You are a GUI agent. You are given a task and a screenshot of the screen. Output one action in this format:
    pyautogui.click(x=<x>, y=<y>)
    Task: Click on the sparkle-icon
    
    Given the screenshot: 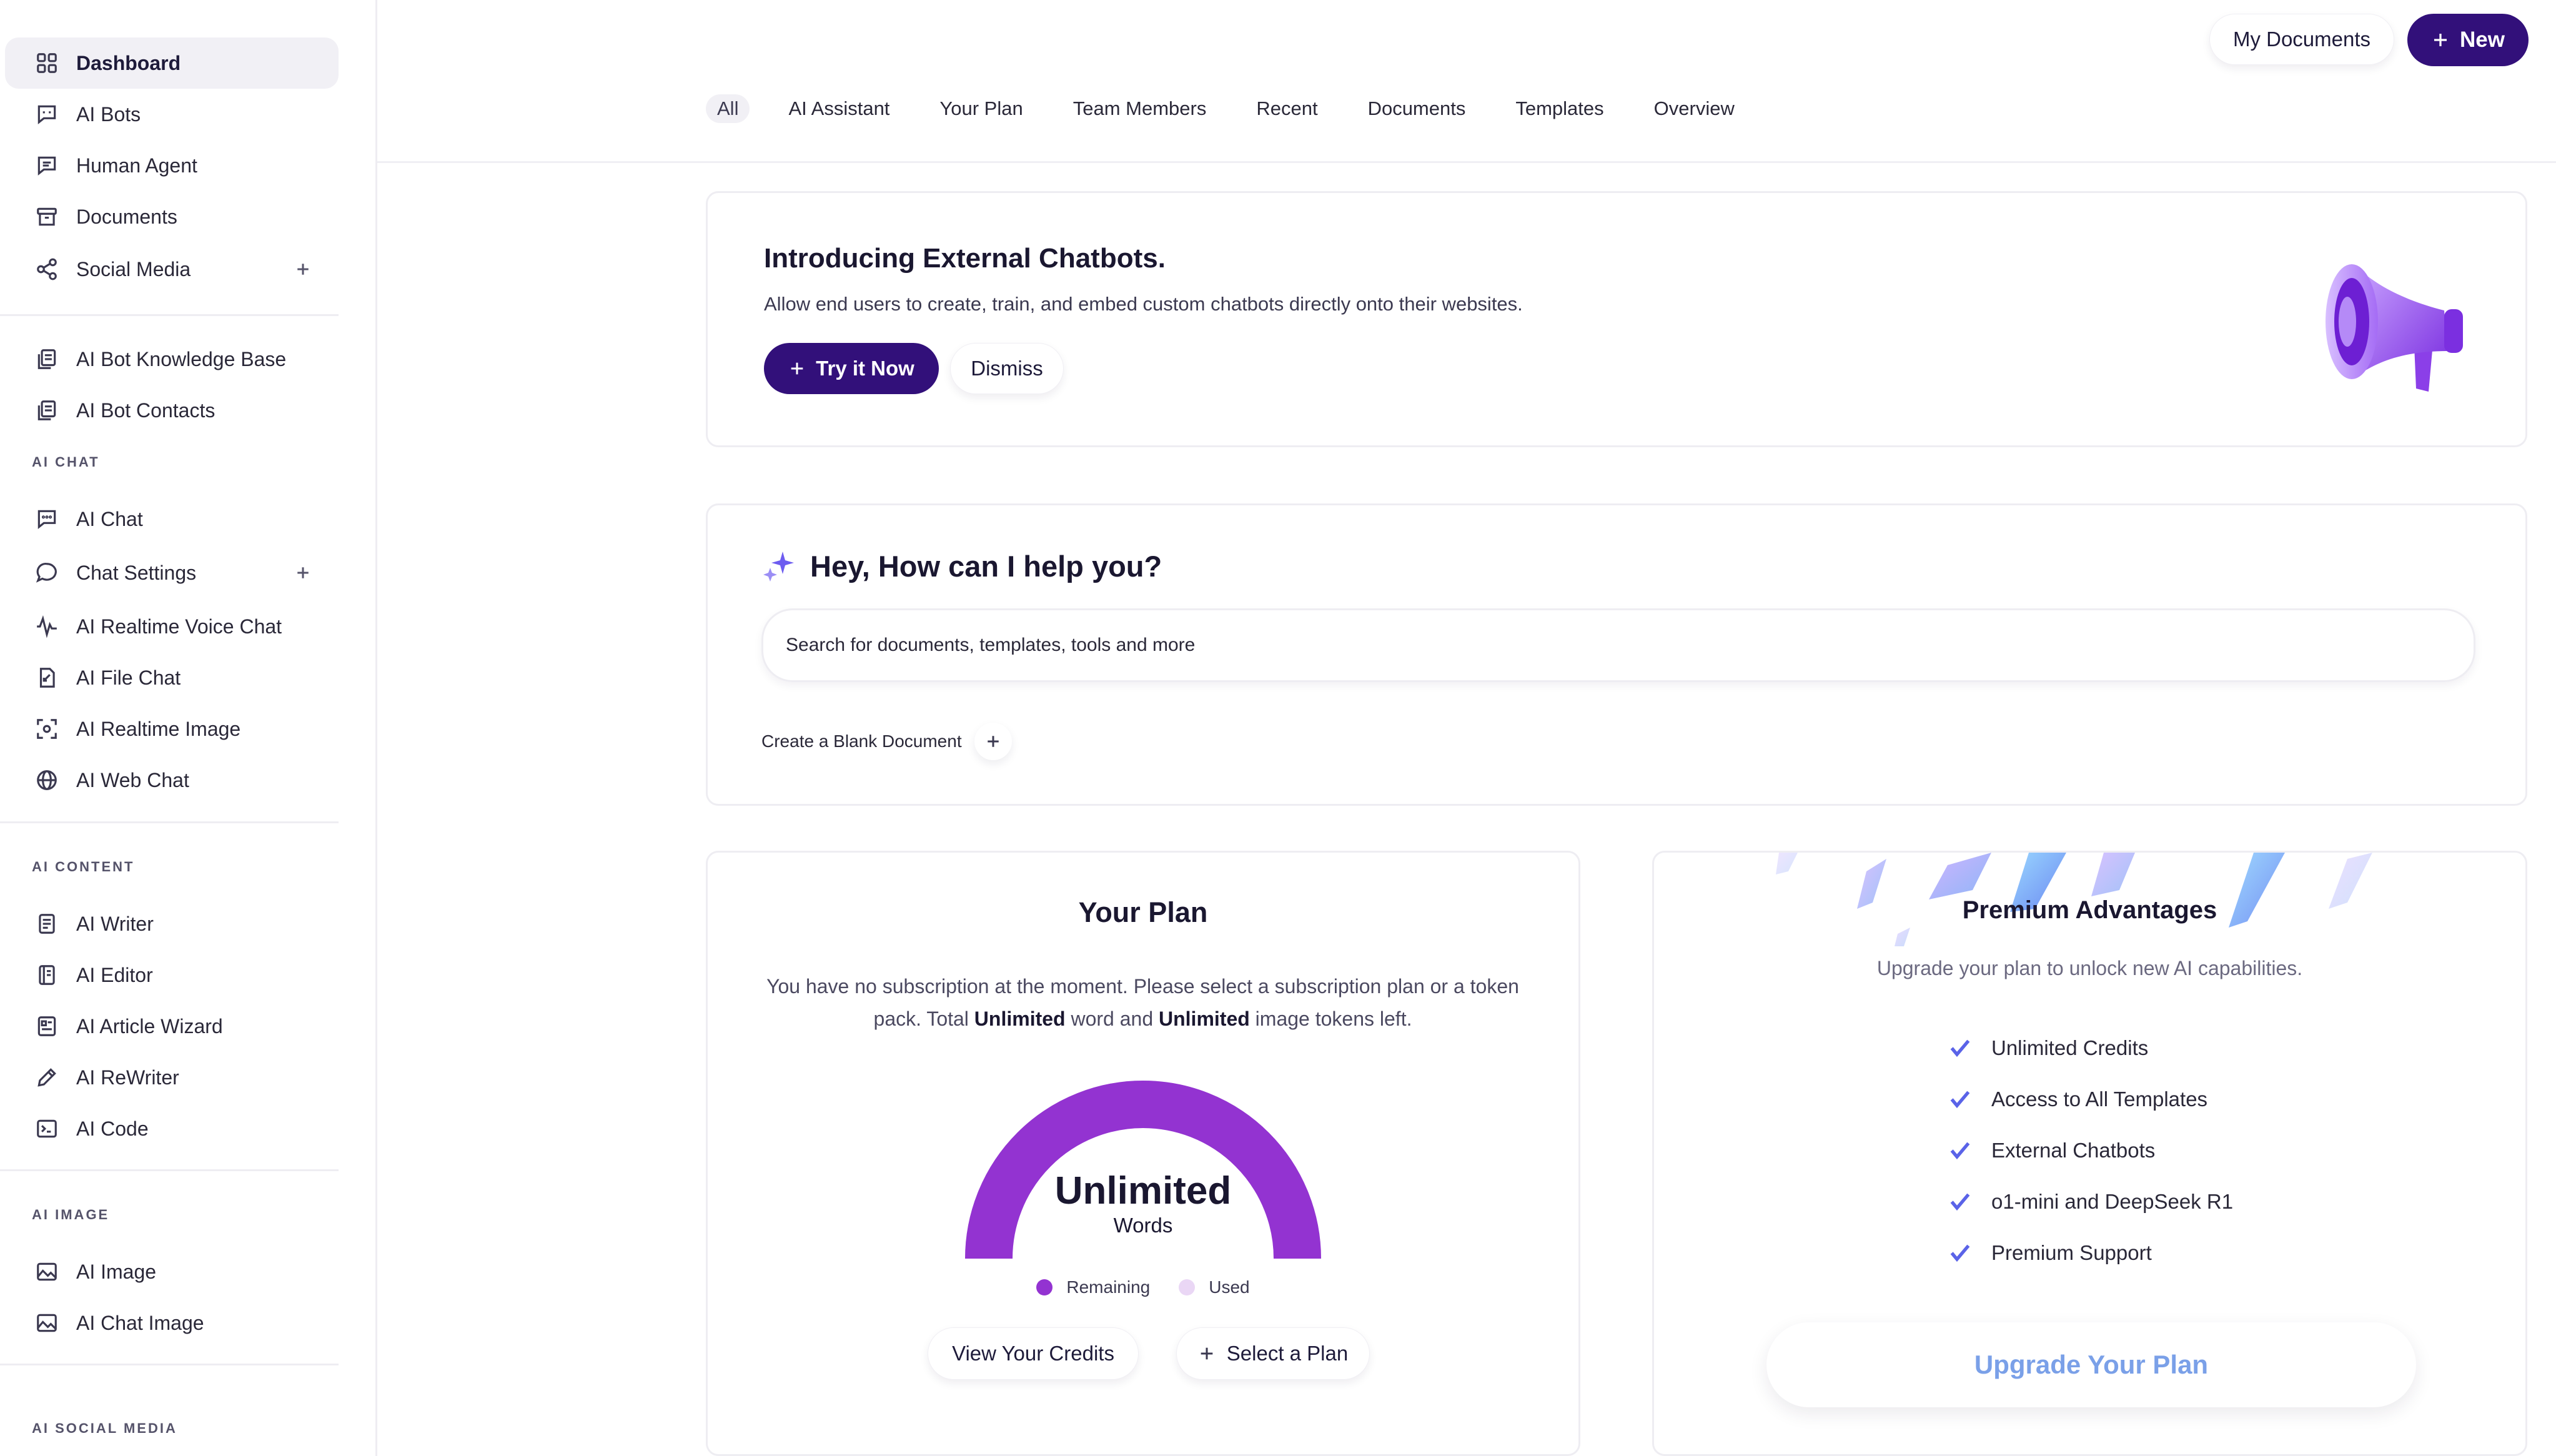 What is the action you would take?
    pyautogui.click(x=778, y=567)
    